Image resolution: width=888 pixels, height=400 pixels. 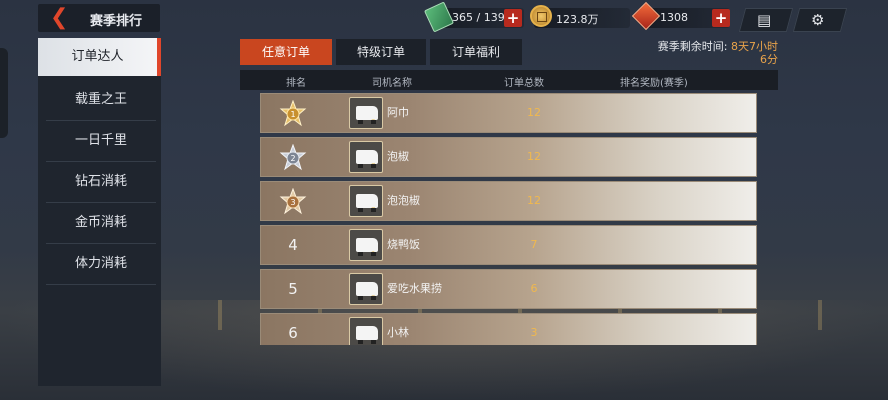 I want to click on rank-number: 4, so click(x=293, y=245).